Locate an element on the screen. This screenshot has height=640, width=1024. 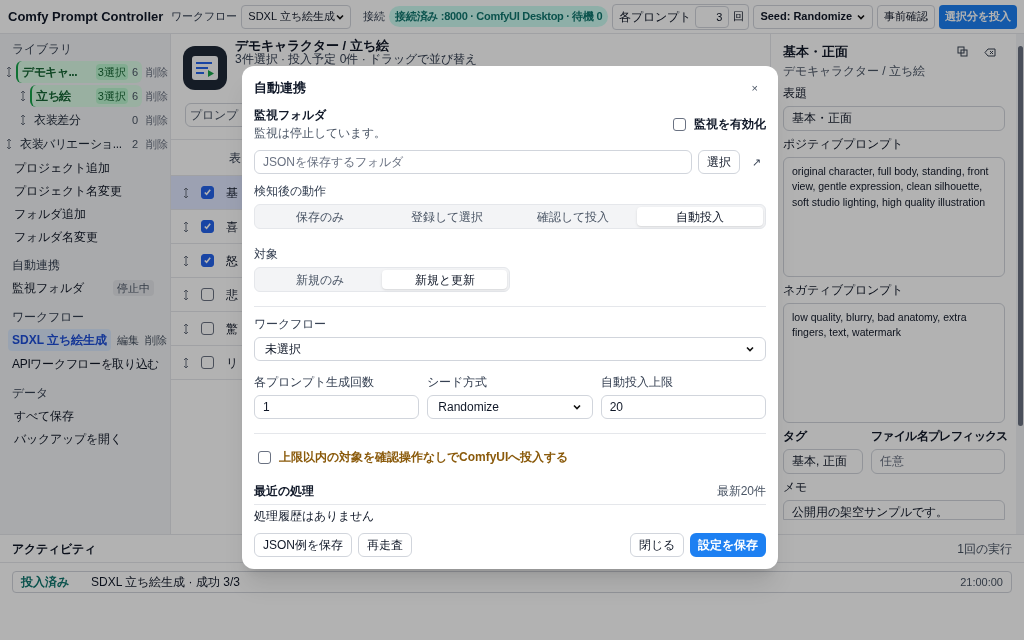
rescan-button: 再走査 is located at coordinates (385, 545).